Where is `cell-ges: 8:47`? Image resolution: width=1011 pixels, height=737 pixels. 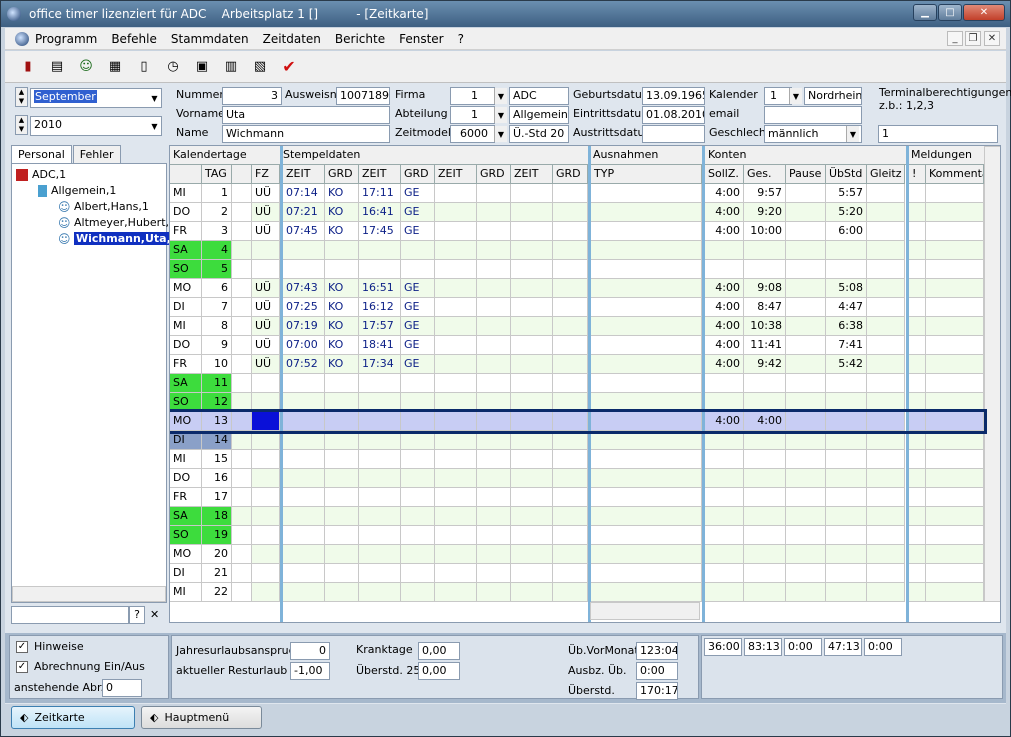 cell-ges: 8:47 is located at coordinates (765, 307).